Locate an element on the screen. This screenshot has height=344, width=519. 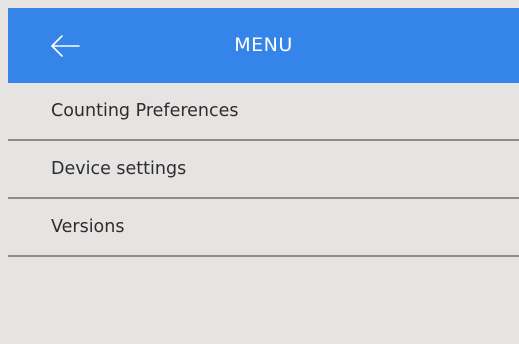
back-button is located at coordinates (64, 46).